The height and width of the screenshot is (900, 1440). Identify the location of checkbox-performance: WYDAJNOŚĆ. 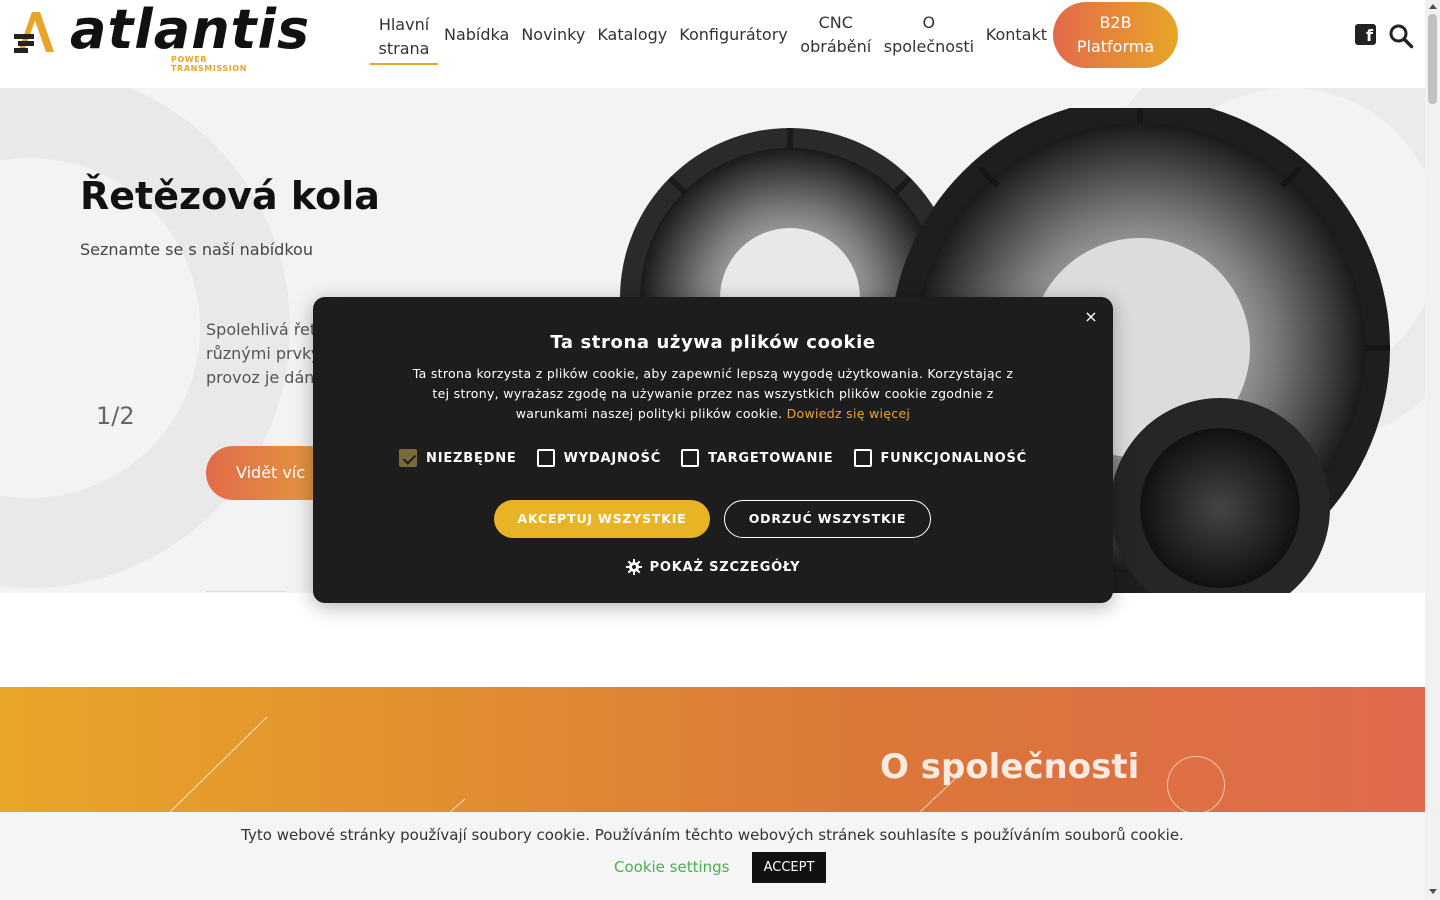
(599, 458).